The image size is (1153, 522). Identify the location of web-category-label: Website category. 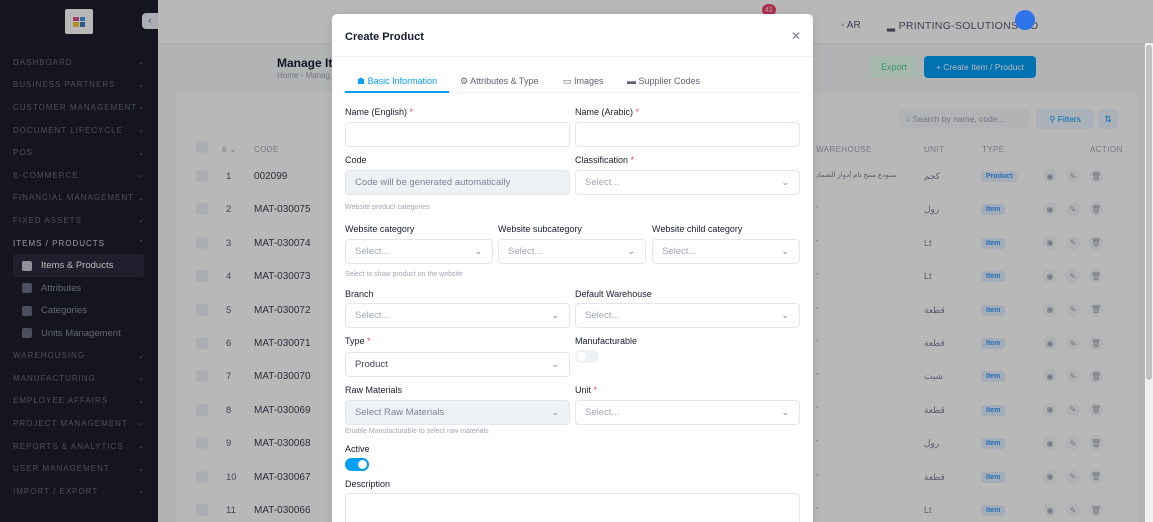
(380, 229).